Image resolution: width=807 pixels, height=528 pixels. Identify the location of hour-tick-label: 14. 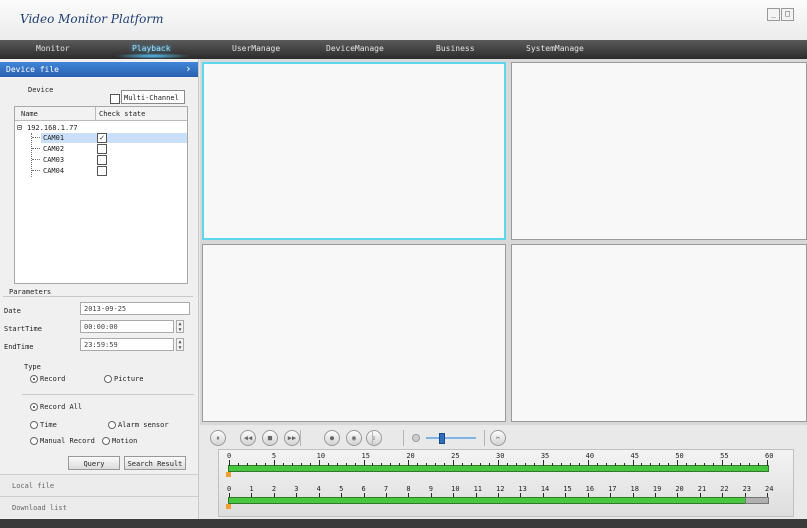
(545, 489).